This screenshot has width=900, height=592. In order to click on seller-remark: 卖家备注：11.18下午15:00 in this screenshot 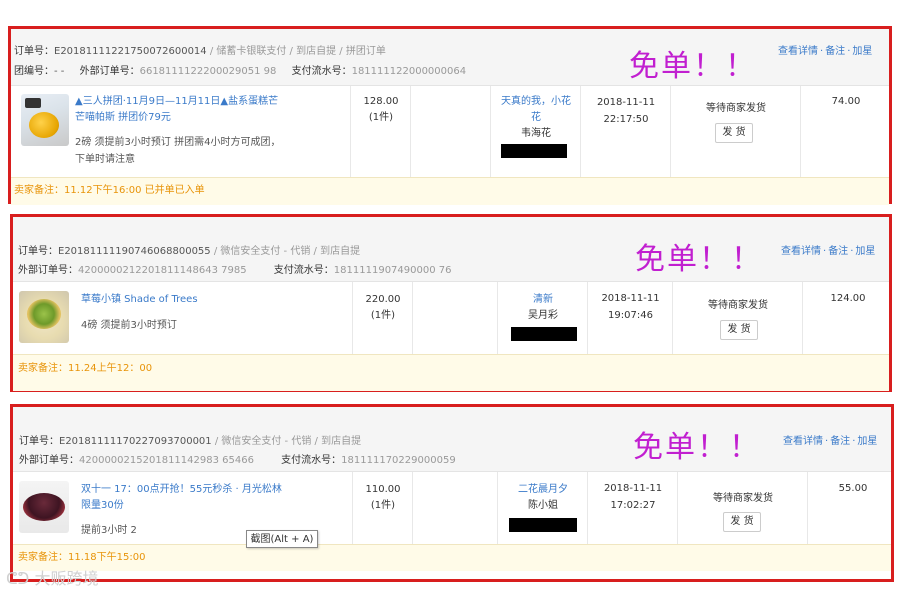, I will do `click(452, 557)`.